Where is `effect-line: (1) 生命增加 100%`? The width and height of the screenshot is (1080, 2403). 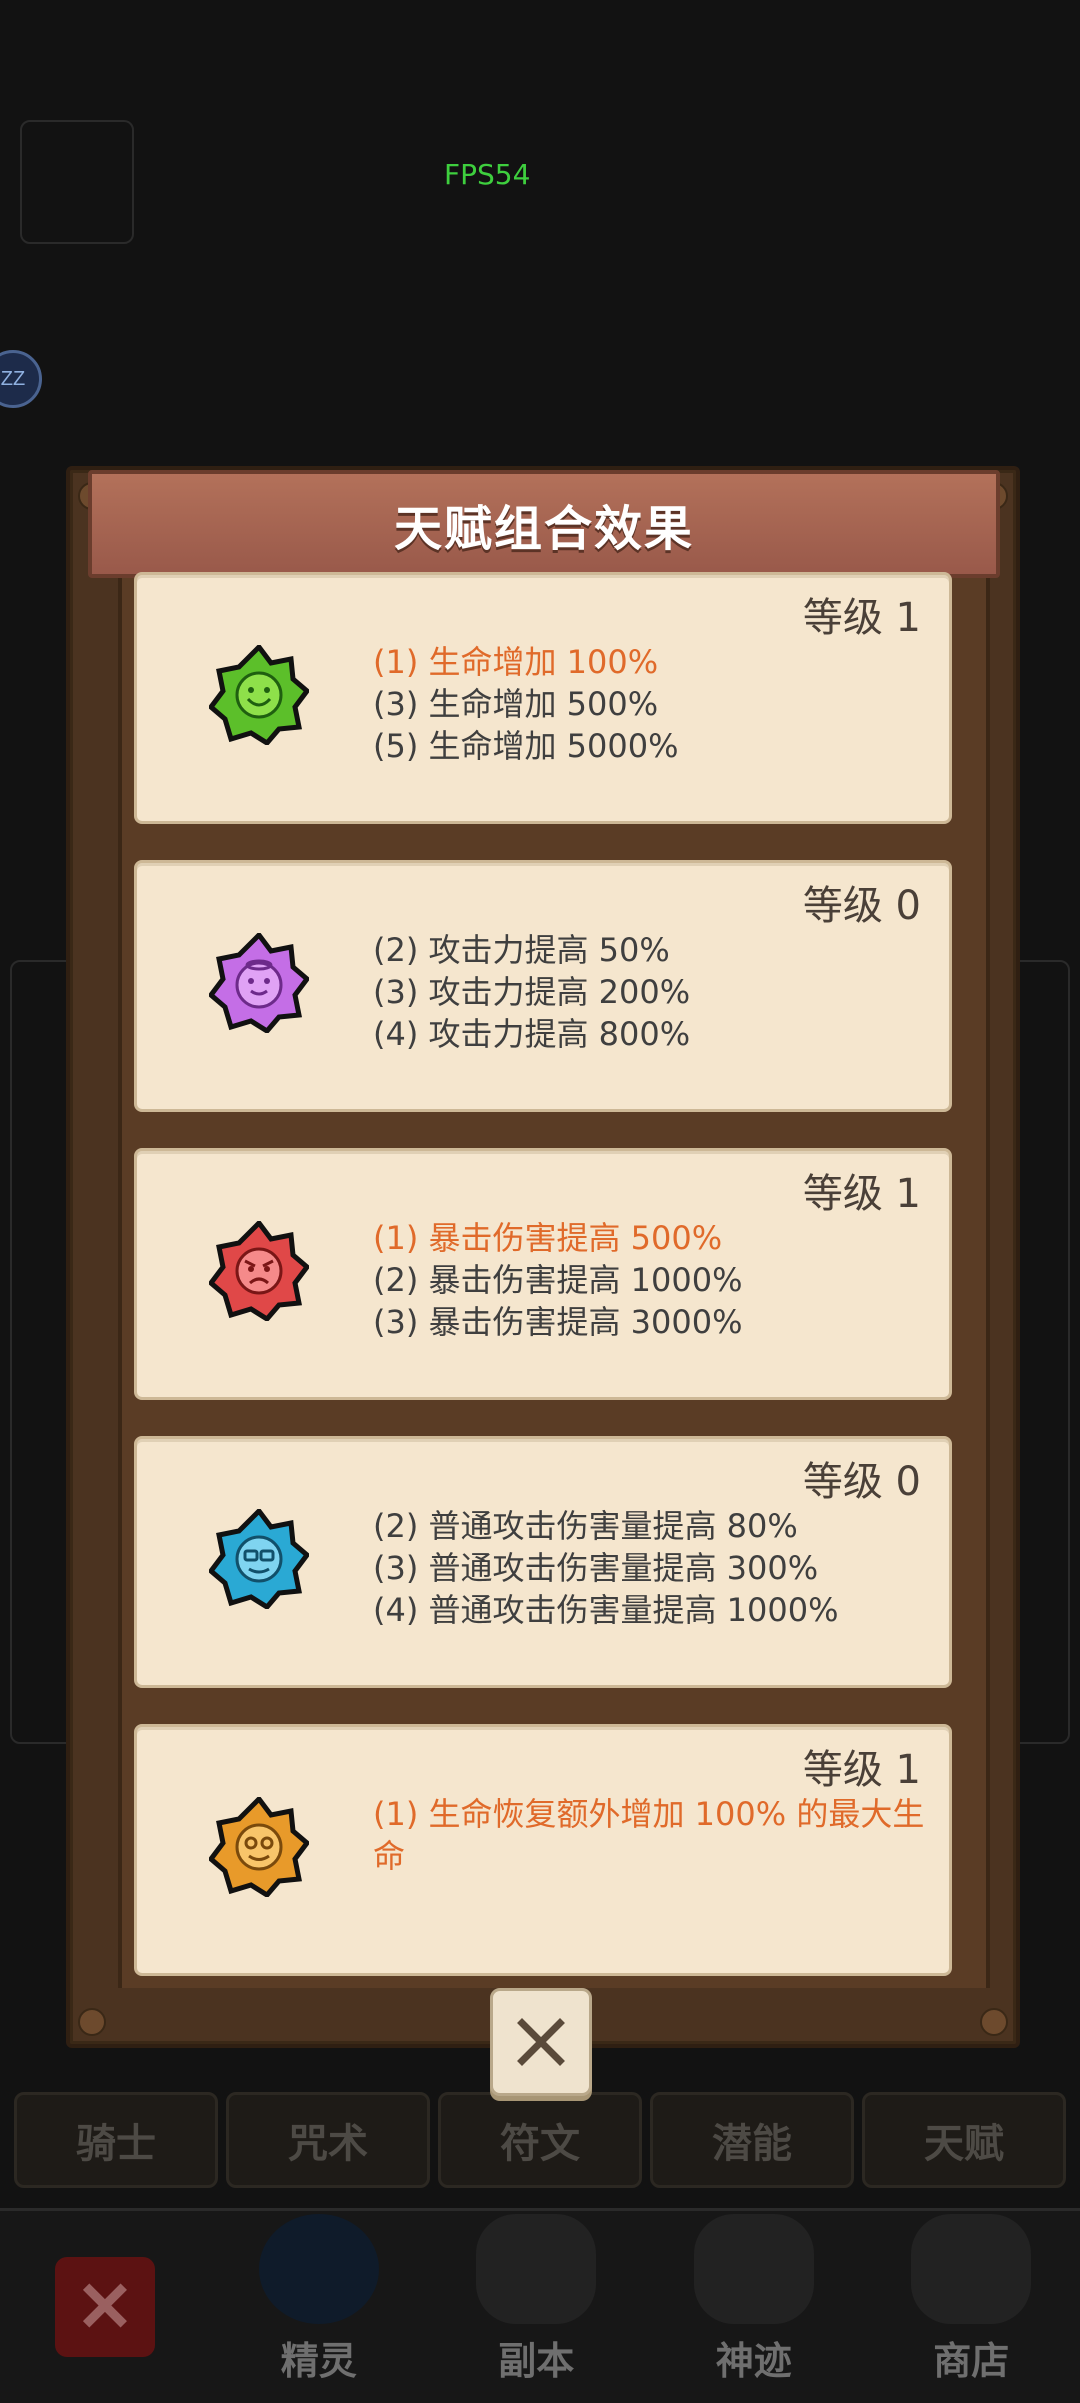
effect-line: (1) 生命增加 100% is located at coordinates (659, 662).